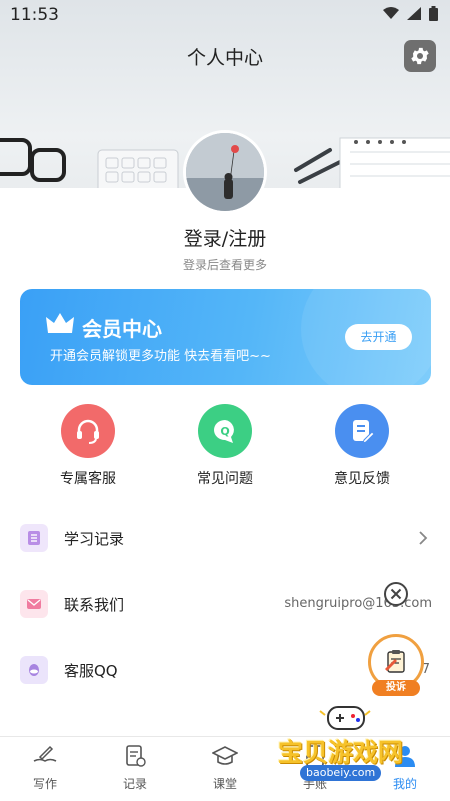  I want to click on vip-title: 会员中心, so click(122, 329).